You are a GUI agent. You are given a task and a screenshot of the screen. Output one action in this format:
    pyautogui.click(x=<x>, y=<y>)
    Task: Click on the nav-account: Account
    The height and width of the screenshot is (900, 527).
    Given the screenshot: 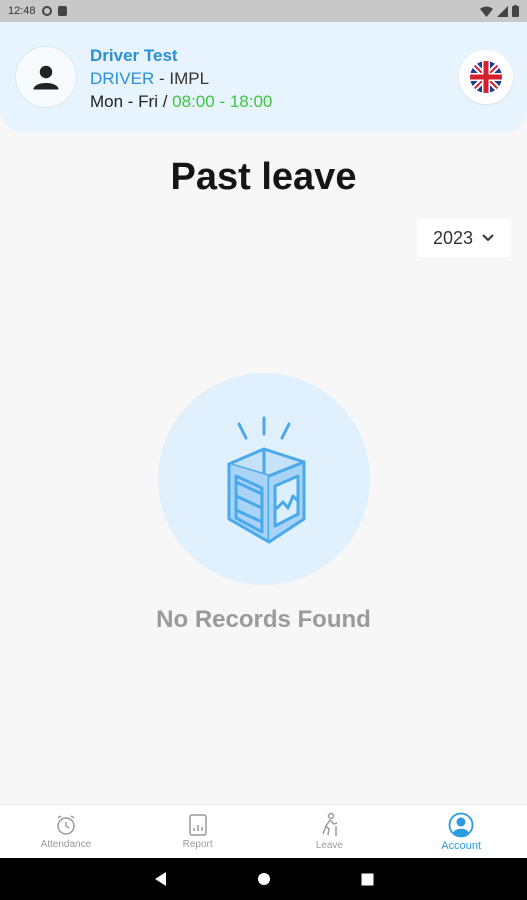 What is the action you would take?
    pyautogui.click(x=461, y=831)
    